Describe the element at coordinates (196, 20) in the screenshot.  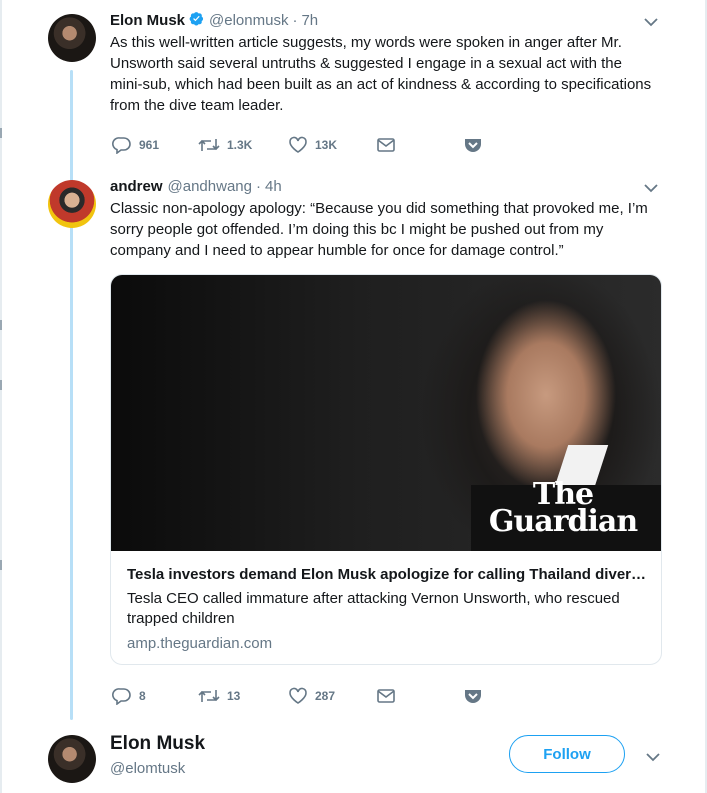
I see `verified-badge-icon` at that location.